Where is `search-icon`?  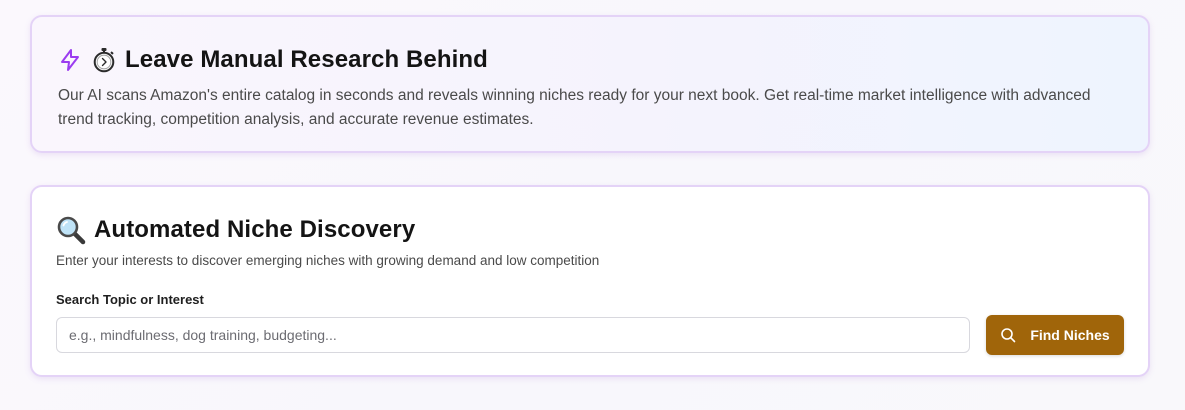 search-icon is located at coordinates (1008, 335).